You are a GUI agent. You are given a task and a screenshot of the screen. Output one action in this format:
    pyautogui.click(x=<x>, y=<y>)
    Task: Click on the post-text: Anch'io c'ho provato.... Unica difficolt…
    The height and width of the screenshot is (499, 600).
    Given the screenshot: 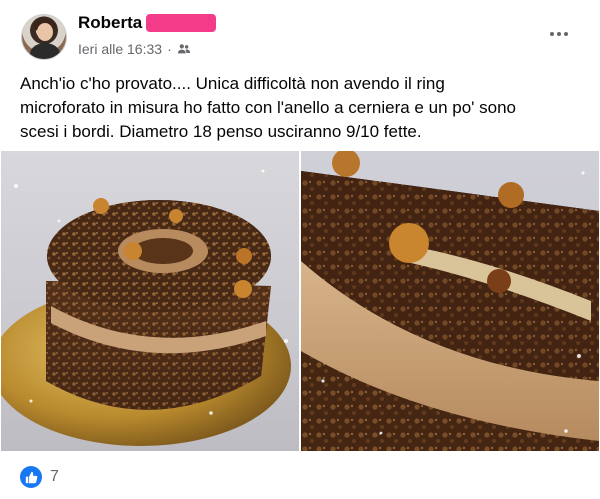 What is the action you would take?
    pyautogui.click(x=300, y=108)
    